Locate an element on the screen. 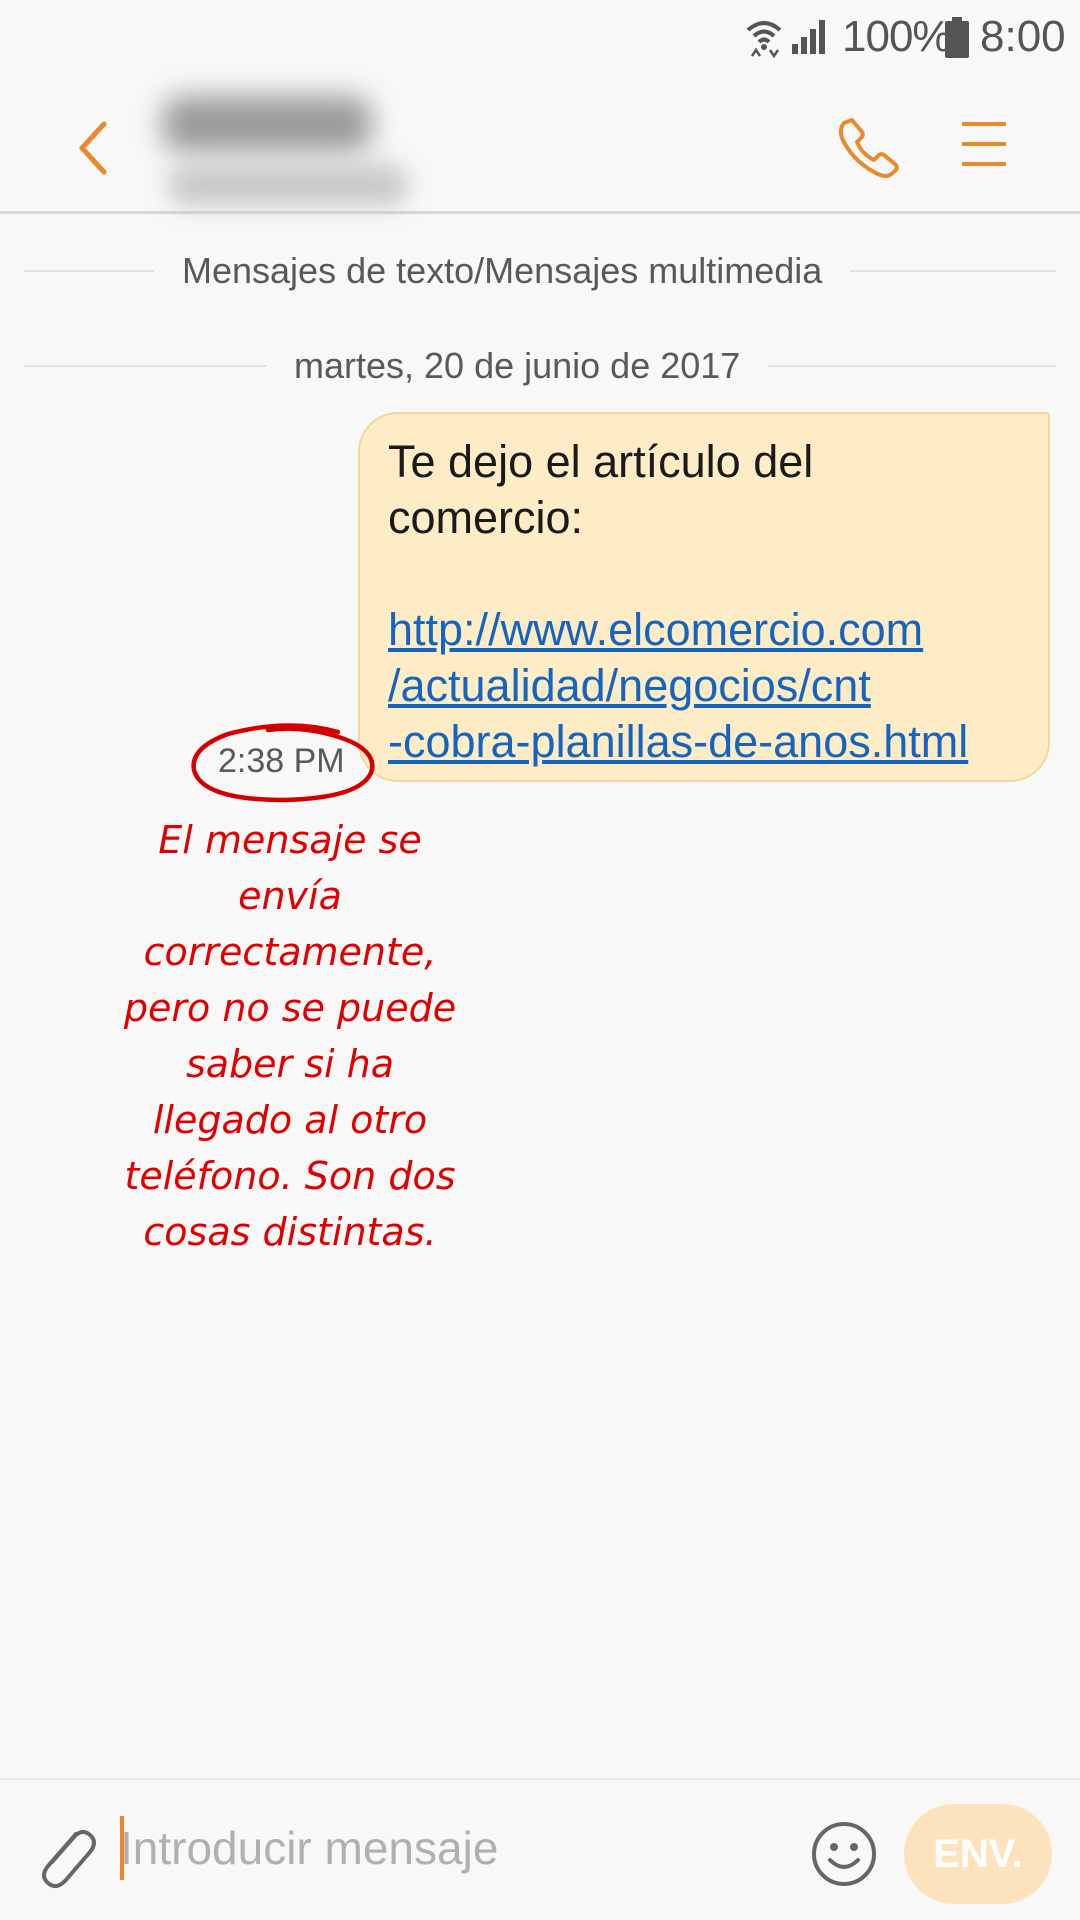 Image resolution: width=1080 pixels, height=1920 pixels. send-button: ENV. is located at coordinates (978, 1854).